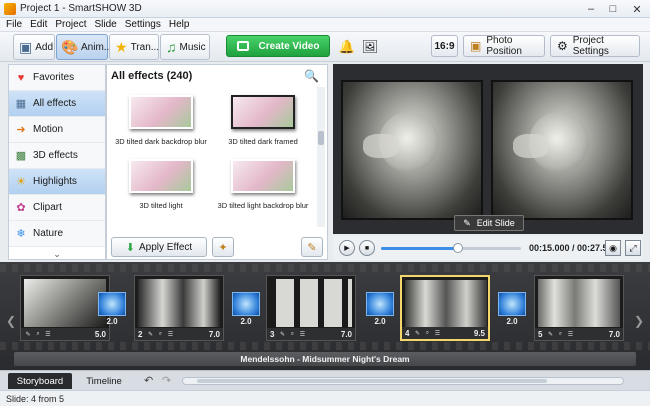 The image size is (650, 406). Describe the element at coordinates (161, 120) in the screenshot. I see `effect-item: 3D tilted dark backdrop blur` at that location.